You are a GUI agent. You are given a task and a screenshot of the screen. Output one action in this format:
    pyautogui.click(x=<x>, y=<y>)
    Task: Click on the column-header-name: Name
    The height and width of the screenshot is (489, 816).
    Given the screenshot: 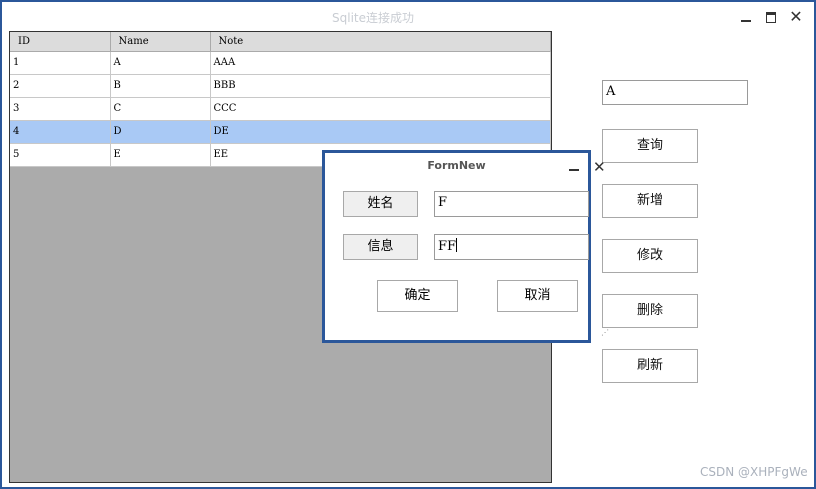 What is the action you would take?
    pyautogui.click(x=160, y=42)
    